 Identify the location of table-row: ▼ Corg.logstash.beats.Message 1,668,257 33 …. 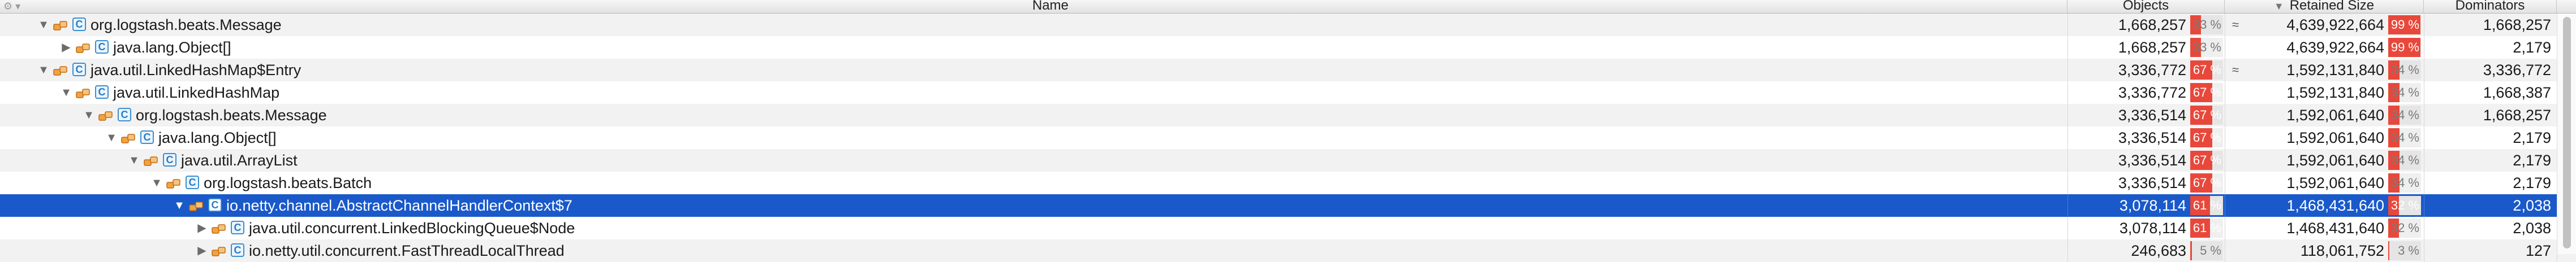
(1288, 25).